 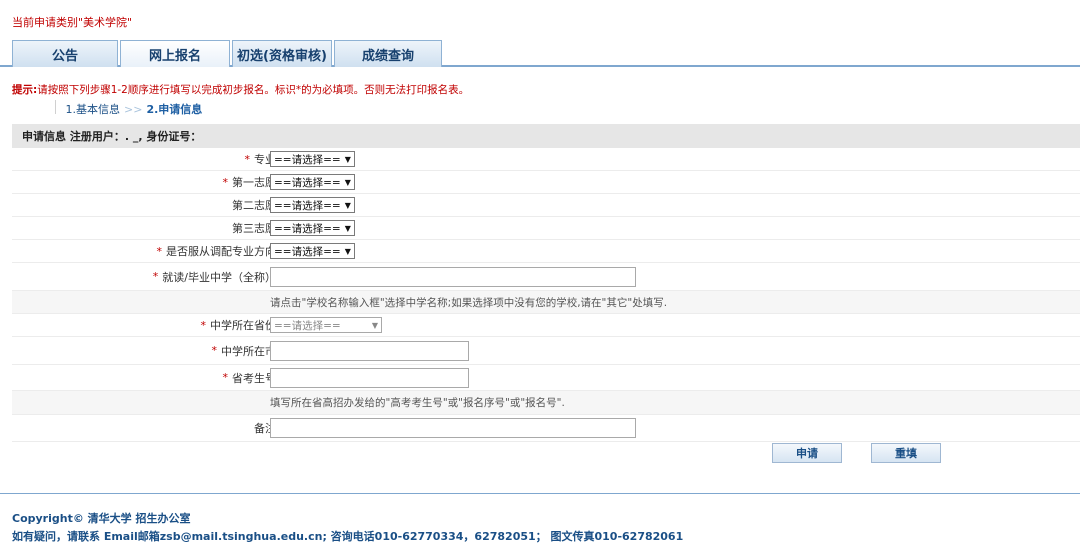 I want to click on submit-button: 申请, so click(x=807, y=453).